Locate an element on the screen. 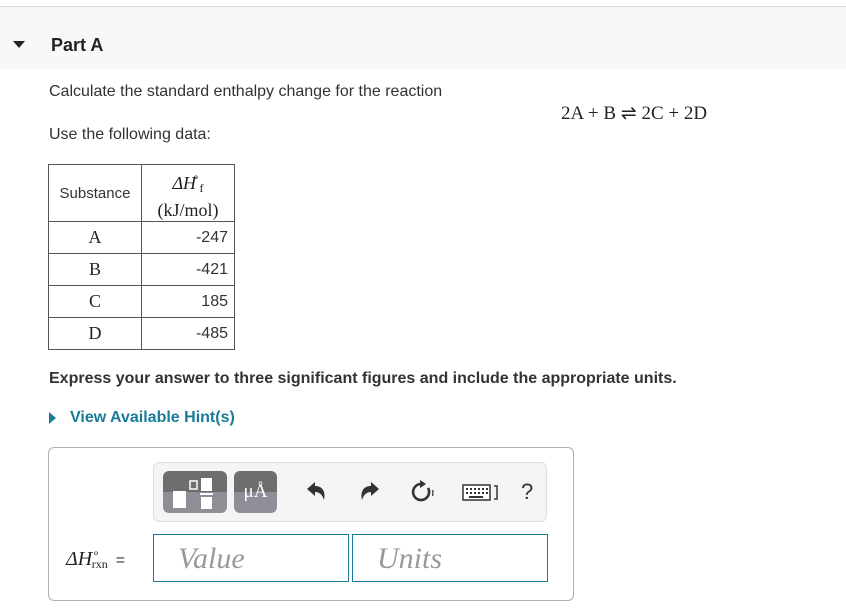  enthalpy-cell: 185 is located at coordinates (188, 301).